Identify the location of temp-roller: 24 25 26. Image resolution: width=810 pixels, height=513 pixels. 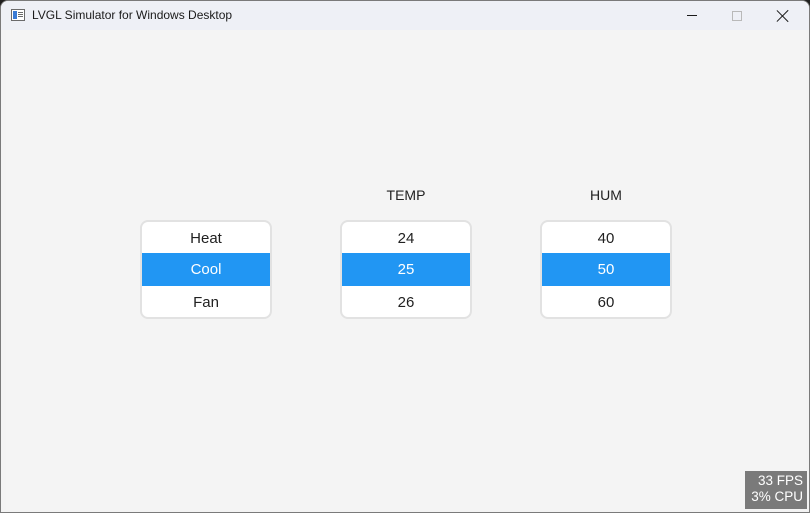
(406, 269).